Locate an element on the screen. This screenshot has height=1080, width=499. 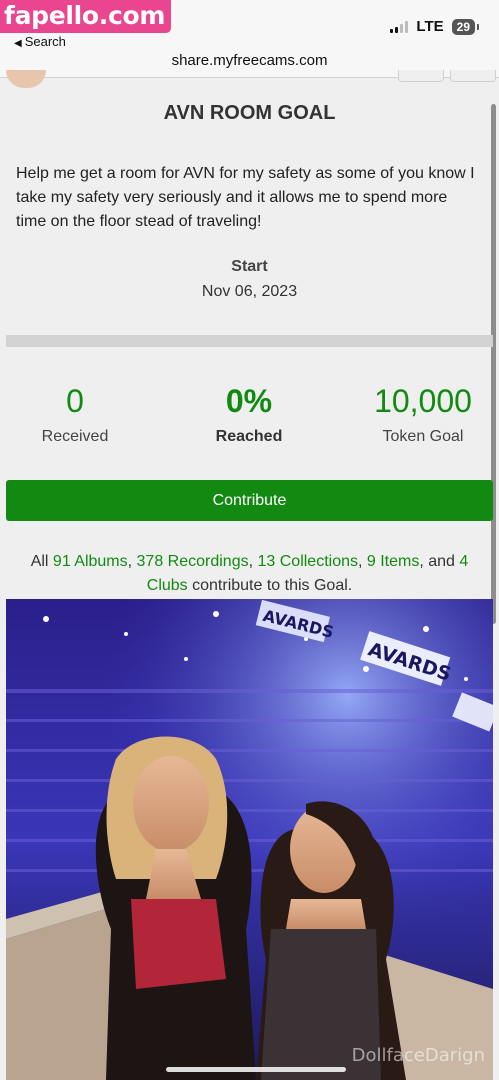
back-triangle-icon: ◀ is located at coordinates (18, 43).